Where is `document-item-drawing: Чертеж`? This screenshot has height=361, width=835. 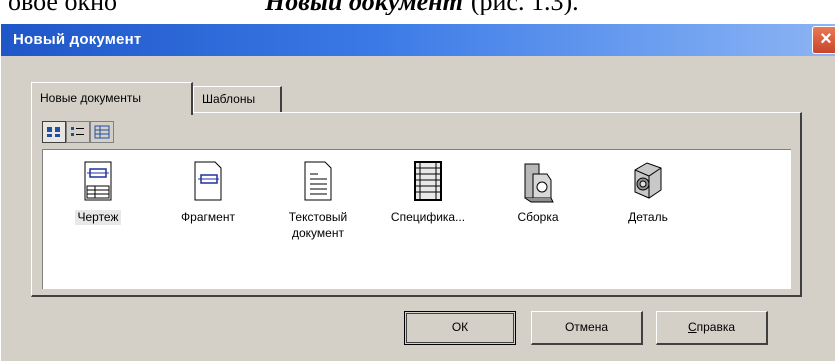
document-item-drawing: Чертеж is located at coordinates (98, 193).